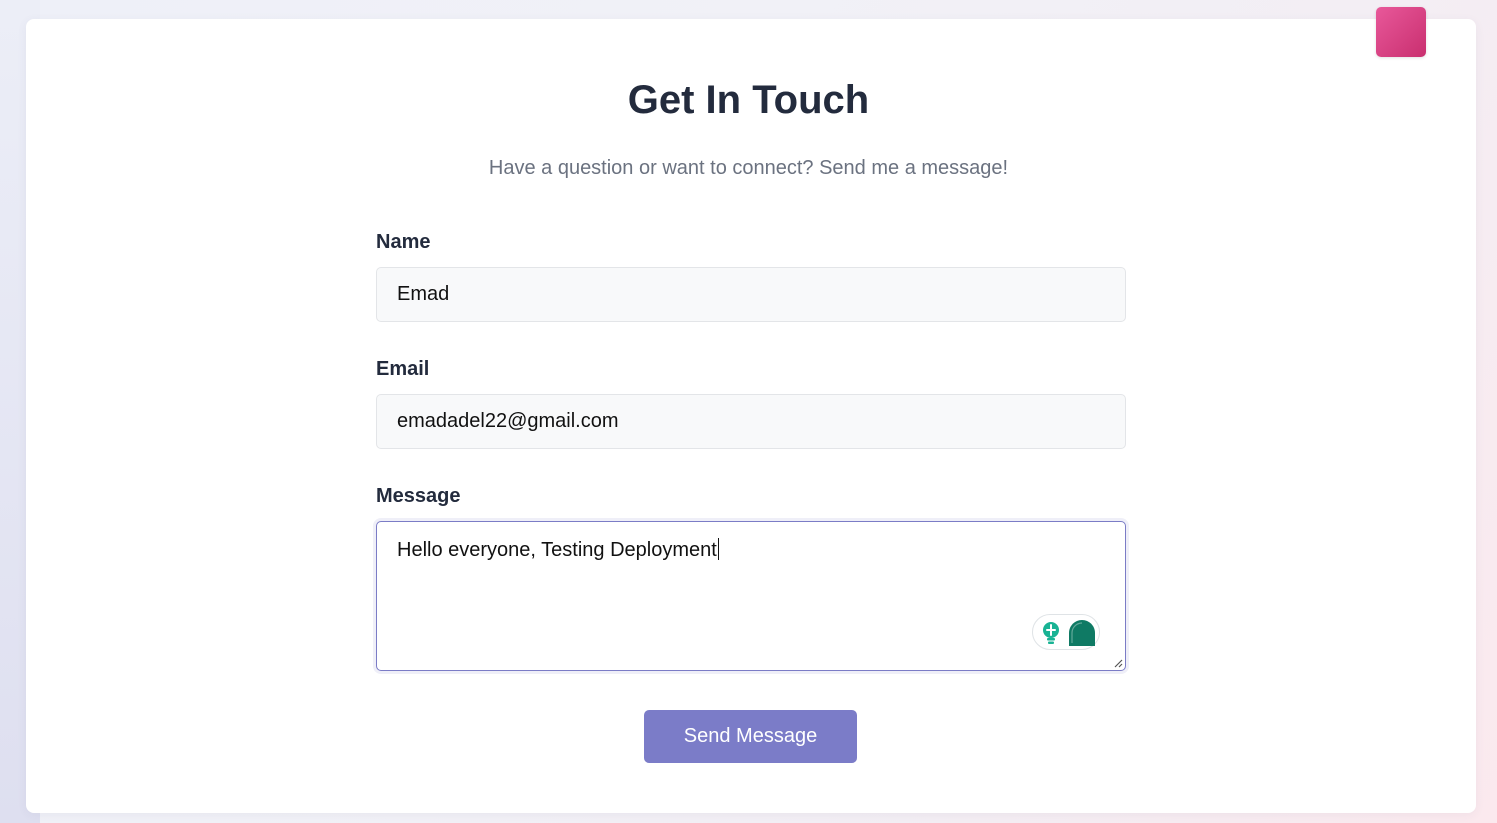 The image size is (1497, 823). Describe the element at coordinates (403, 369) in the screenshot. I see `email-label: Email` at that location.